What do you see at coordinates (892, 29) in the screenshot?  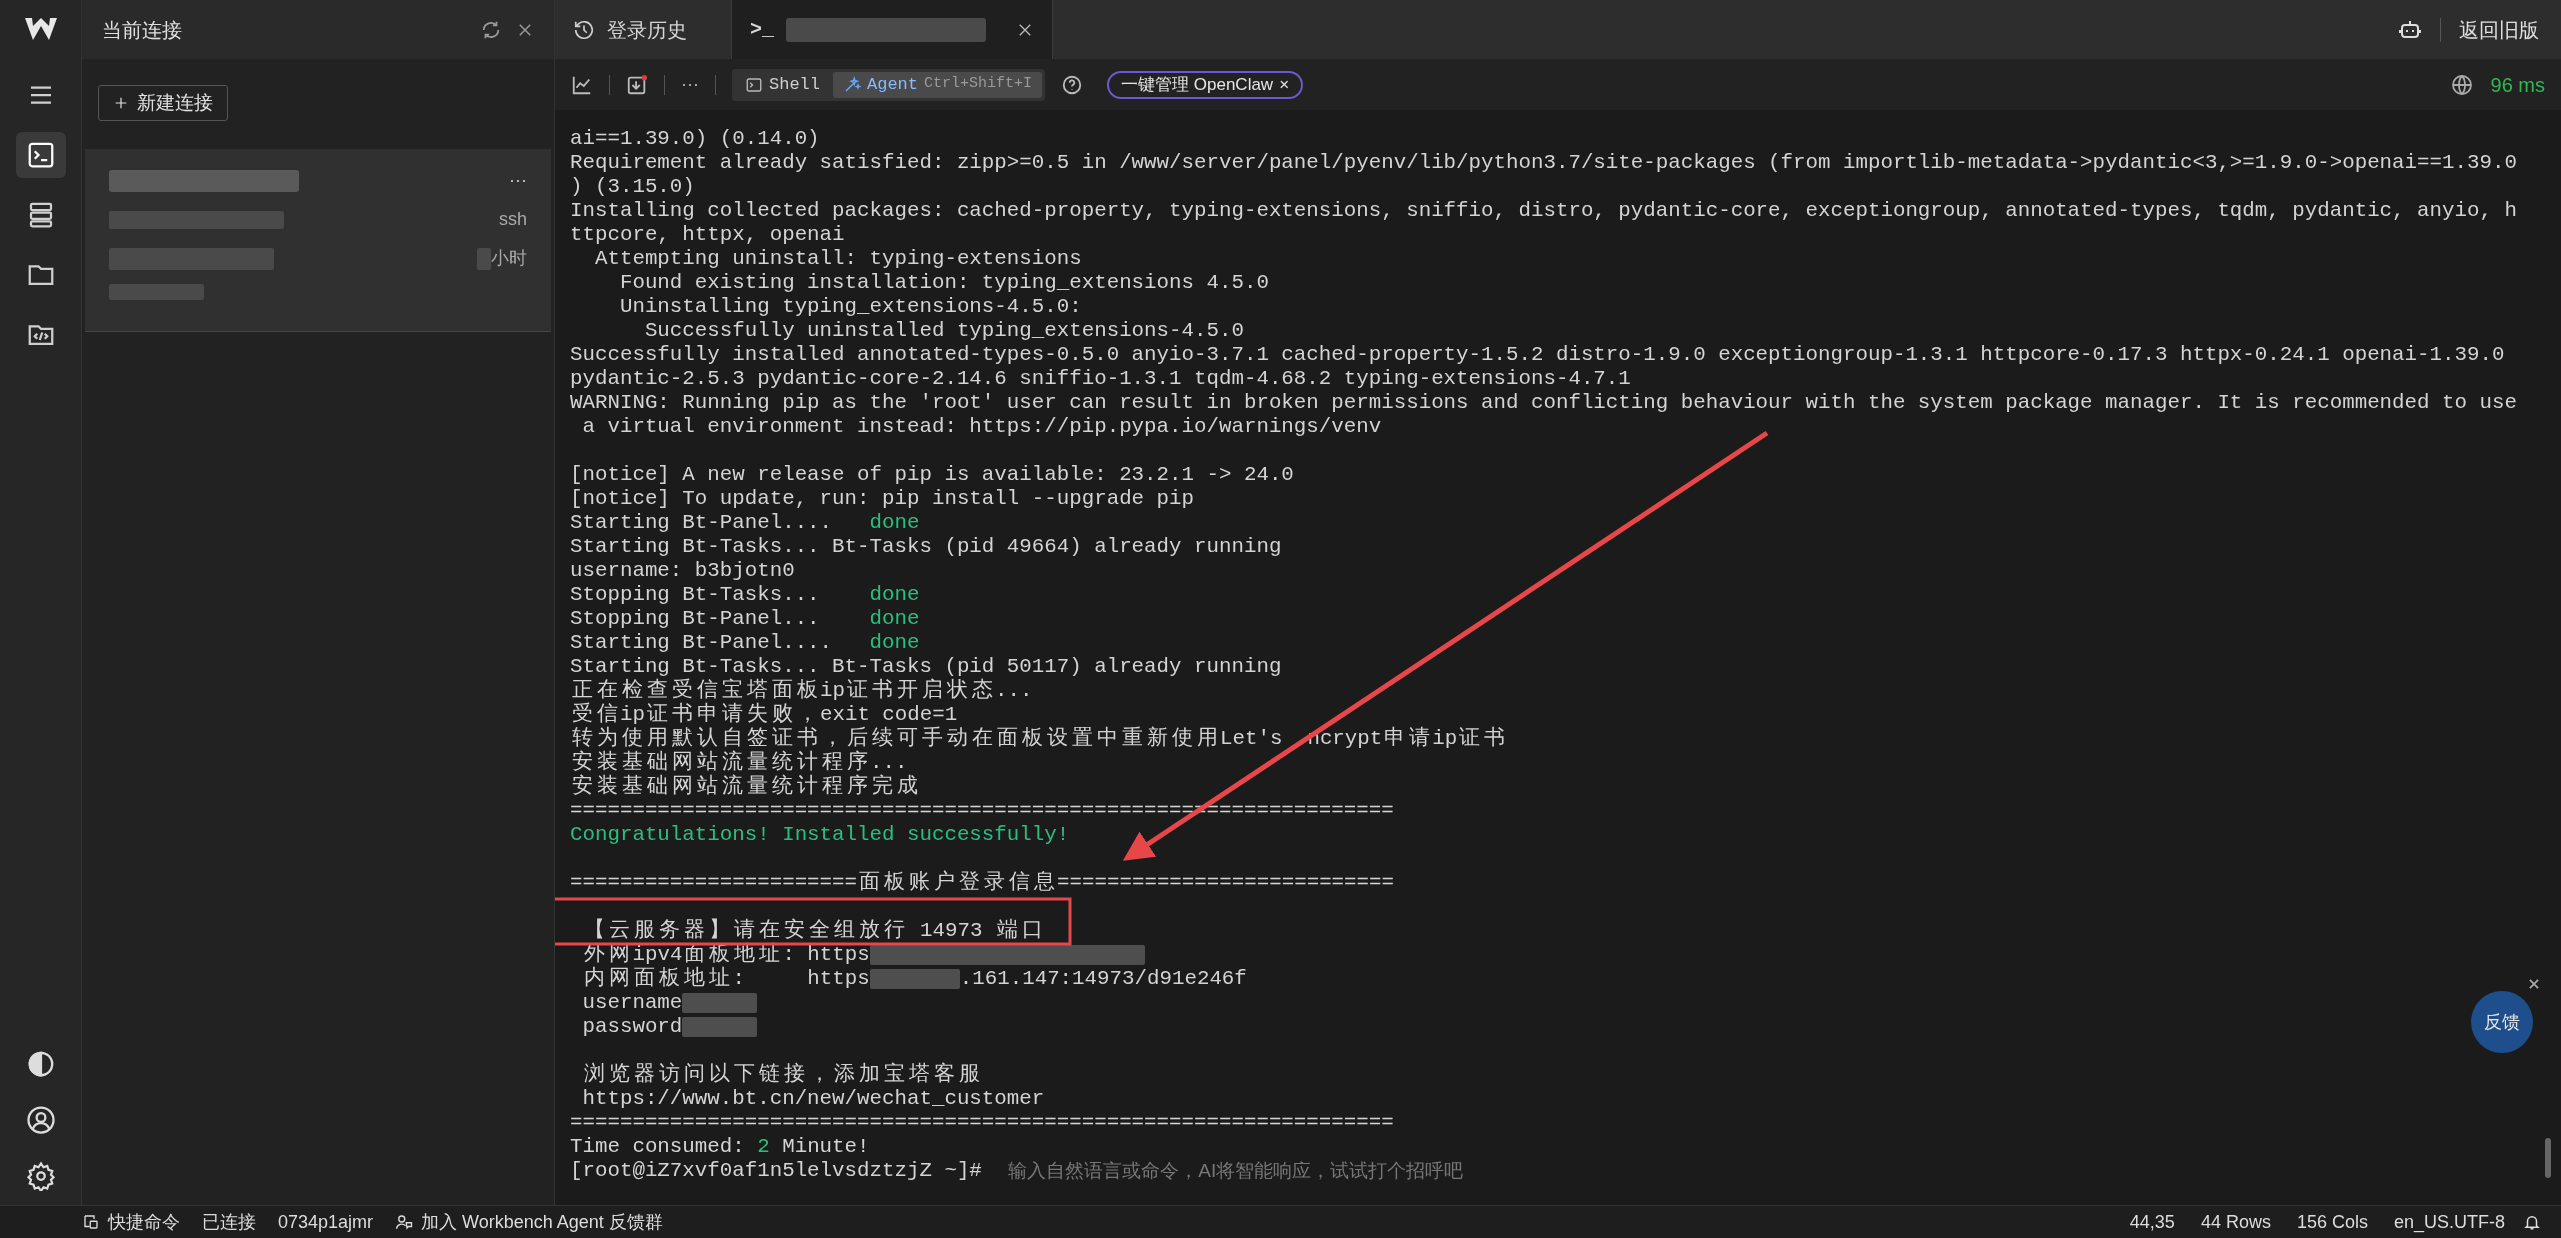 I see `tab: >_` at bounding box center [892, 29].